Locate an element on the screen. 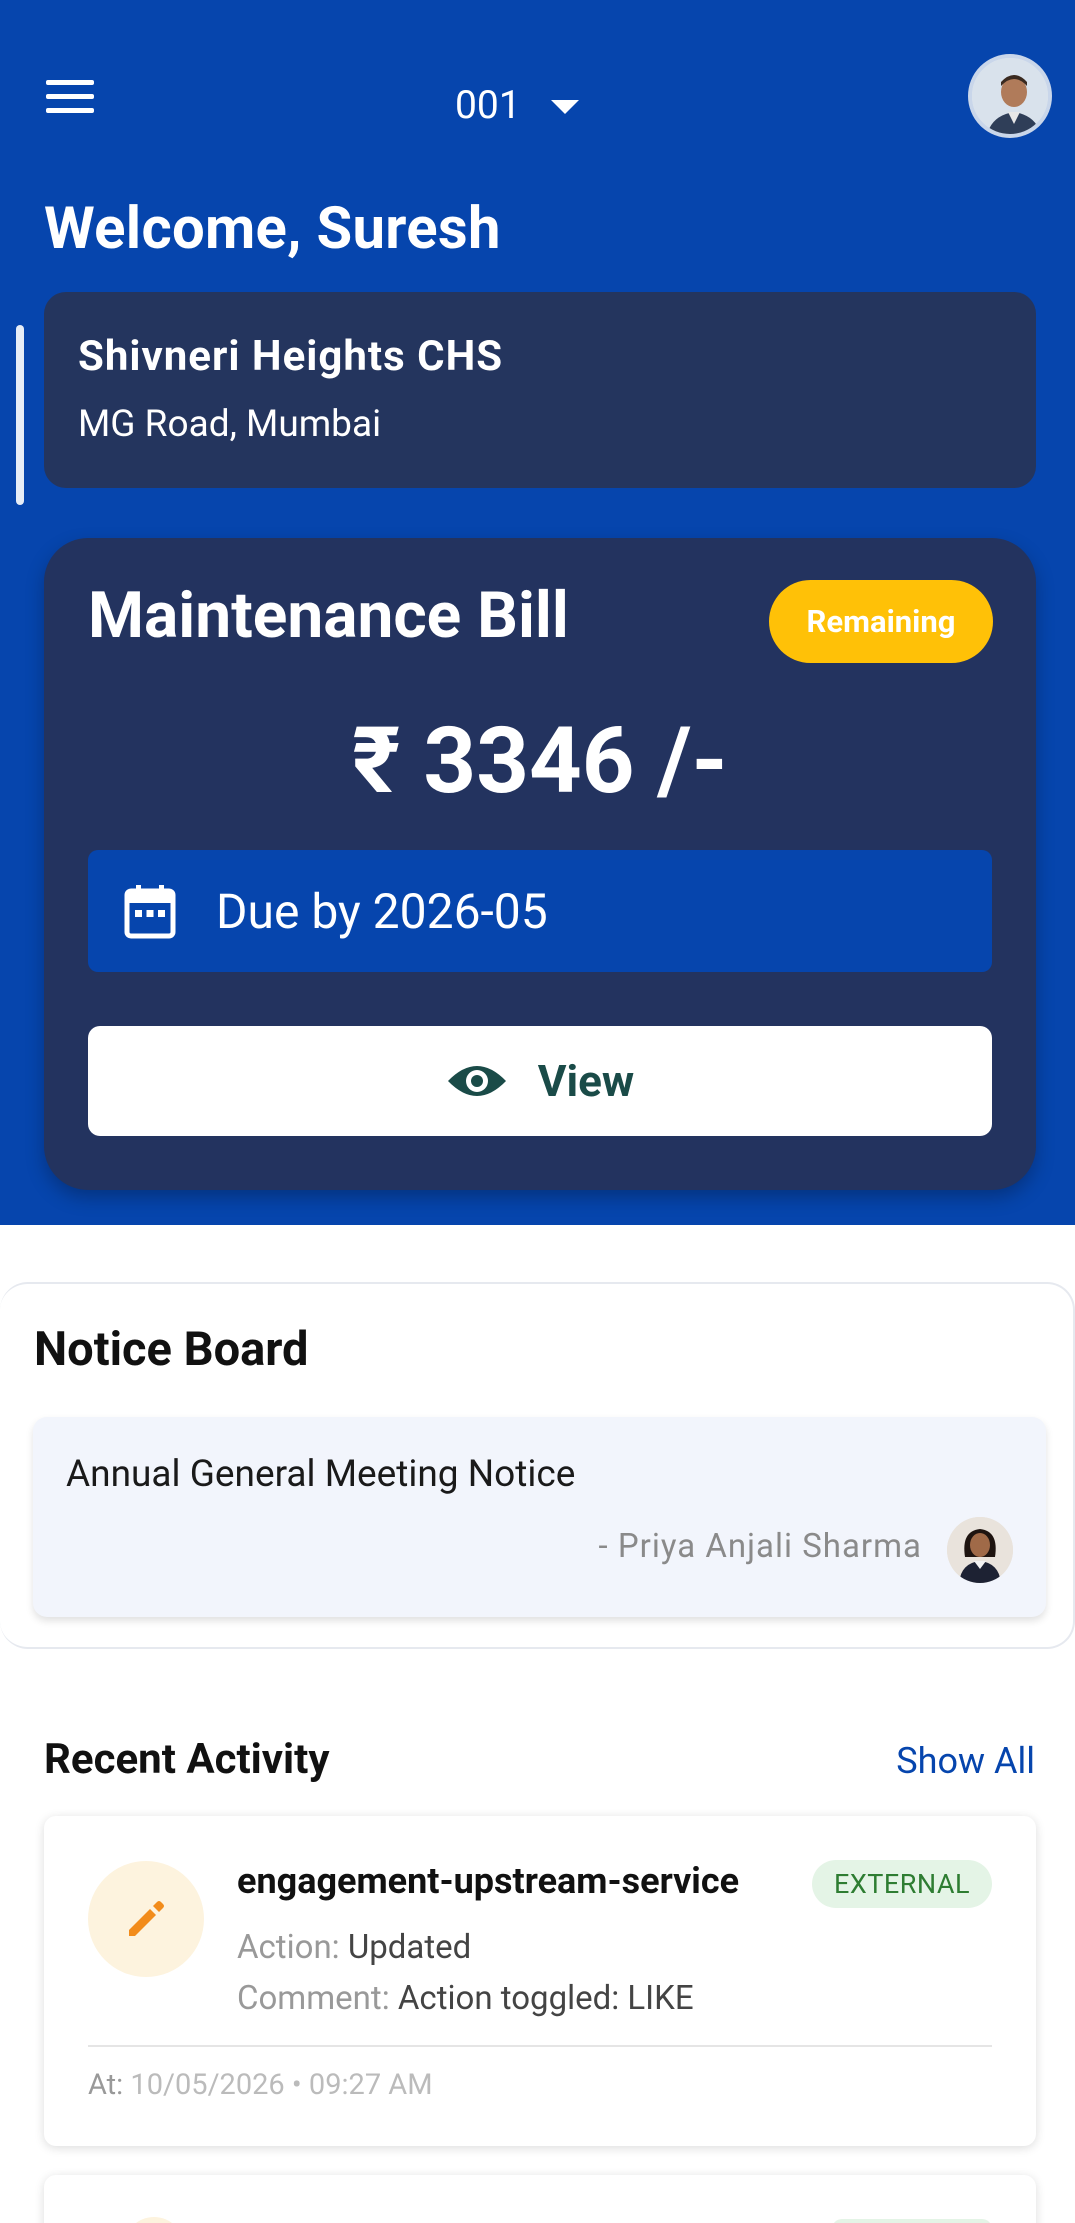 This screenshot has height=2223, width=1075. show-all-link: Show All is located at coordinates (965, 1761).